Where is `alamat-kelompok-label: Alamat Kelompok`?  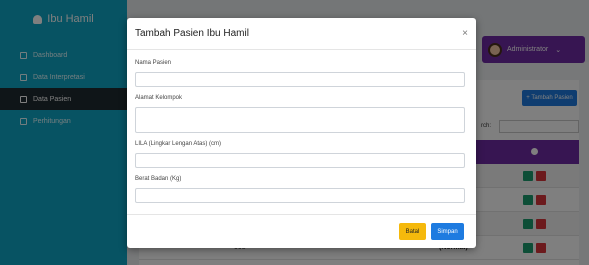 alamat-kelompok-label: Alamat Kelompok is located at coordinates (159, 98).